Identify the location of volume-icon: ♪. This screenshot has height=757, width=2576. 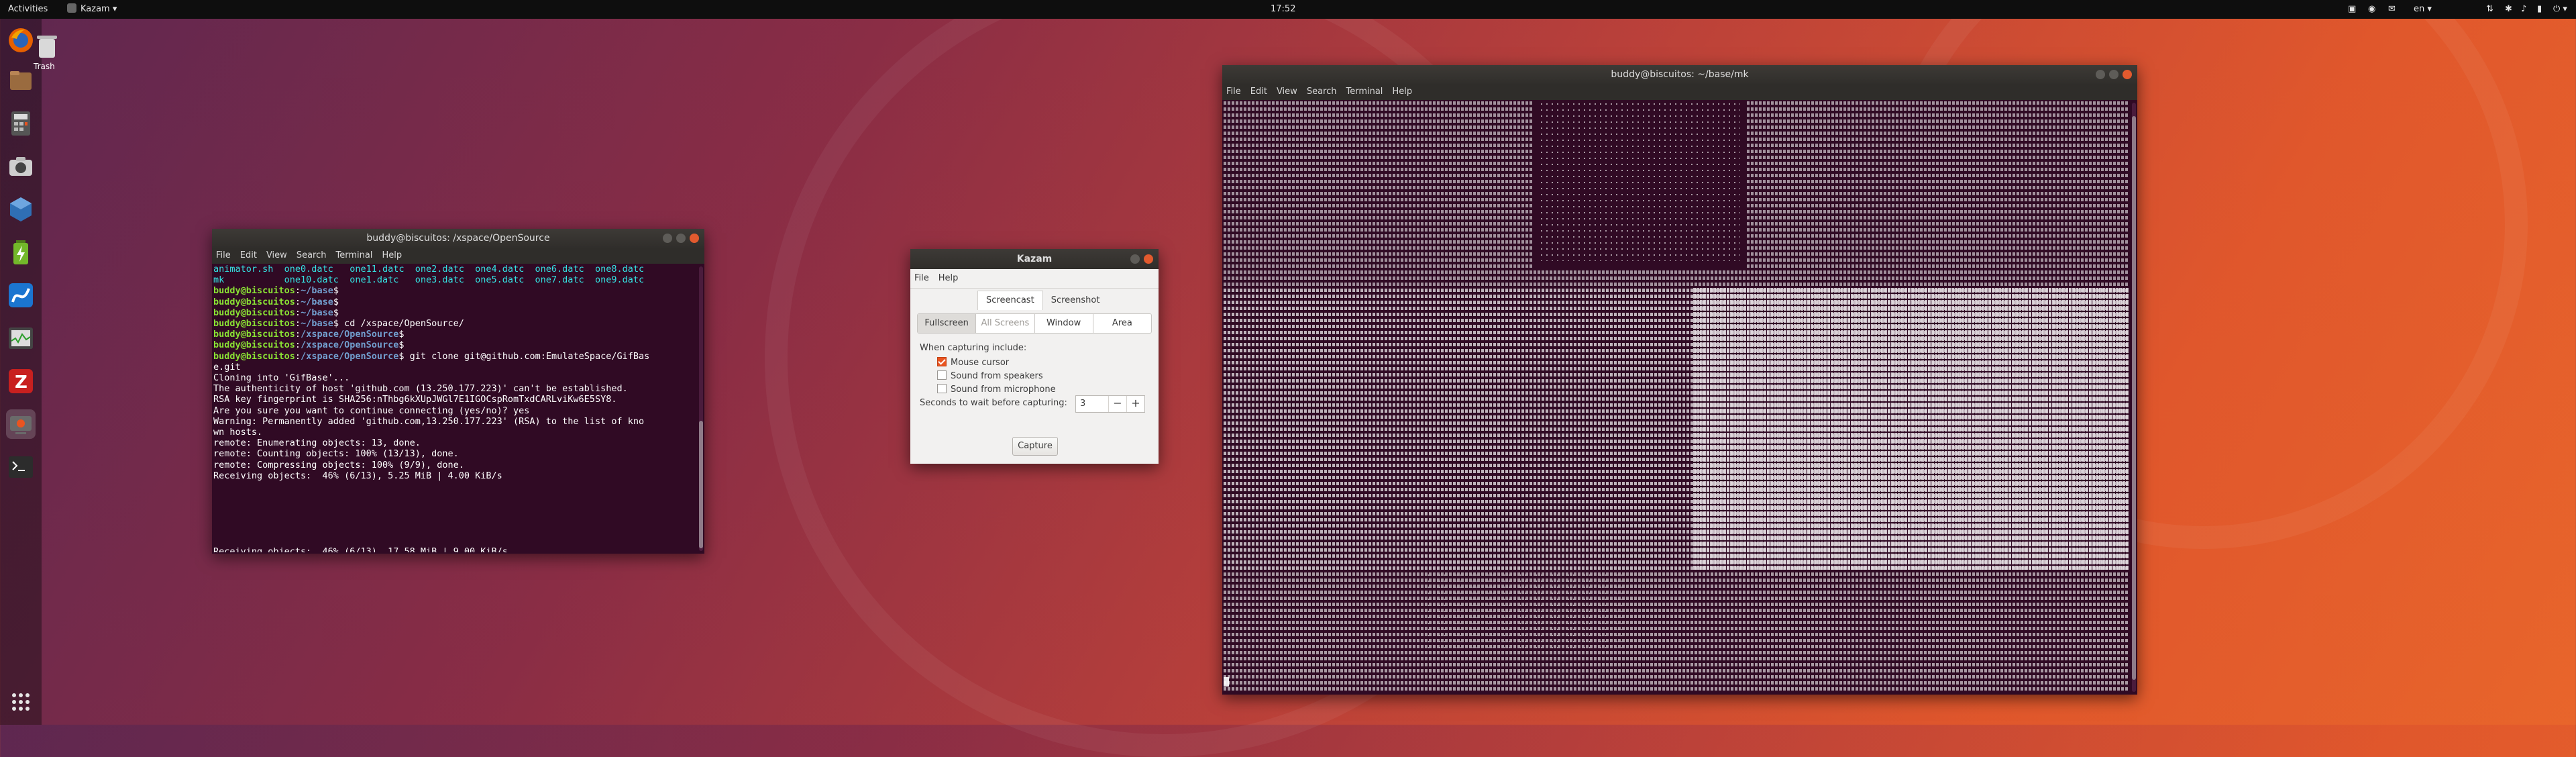
(2523, 9).